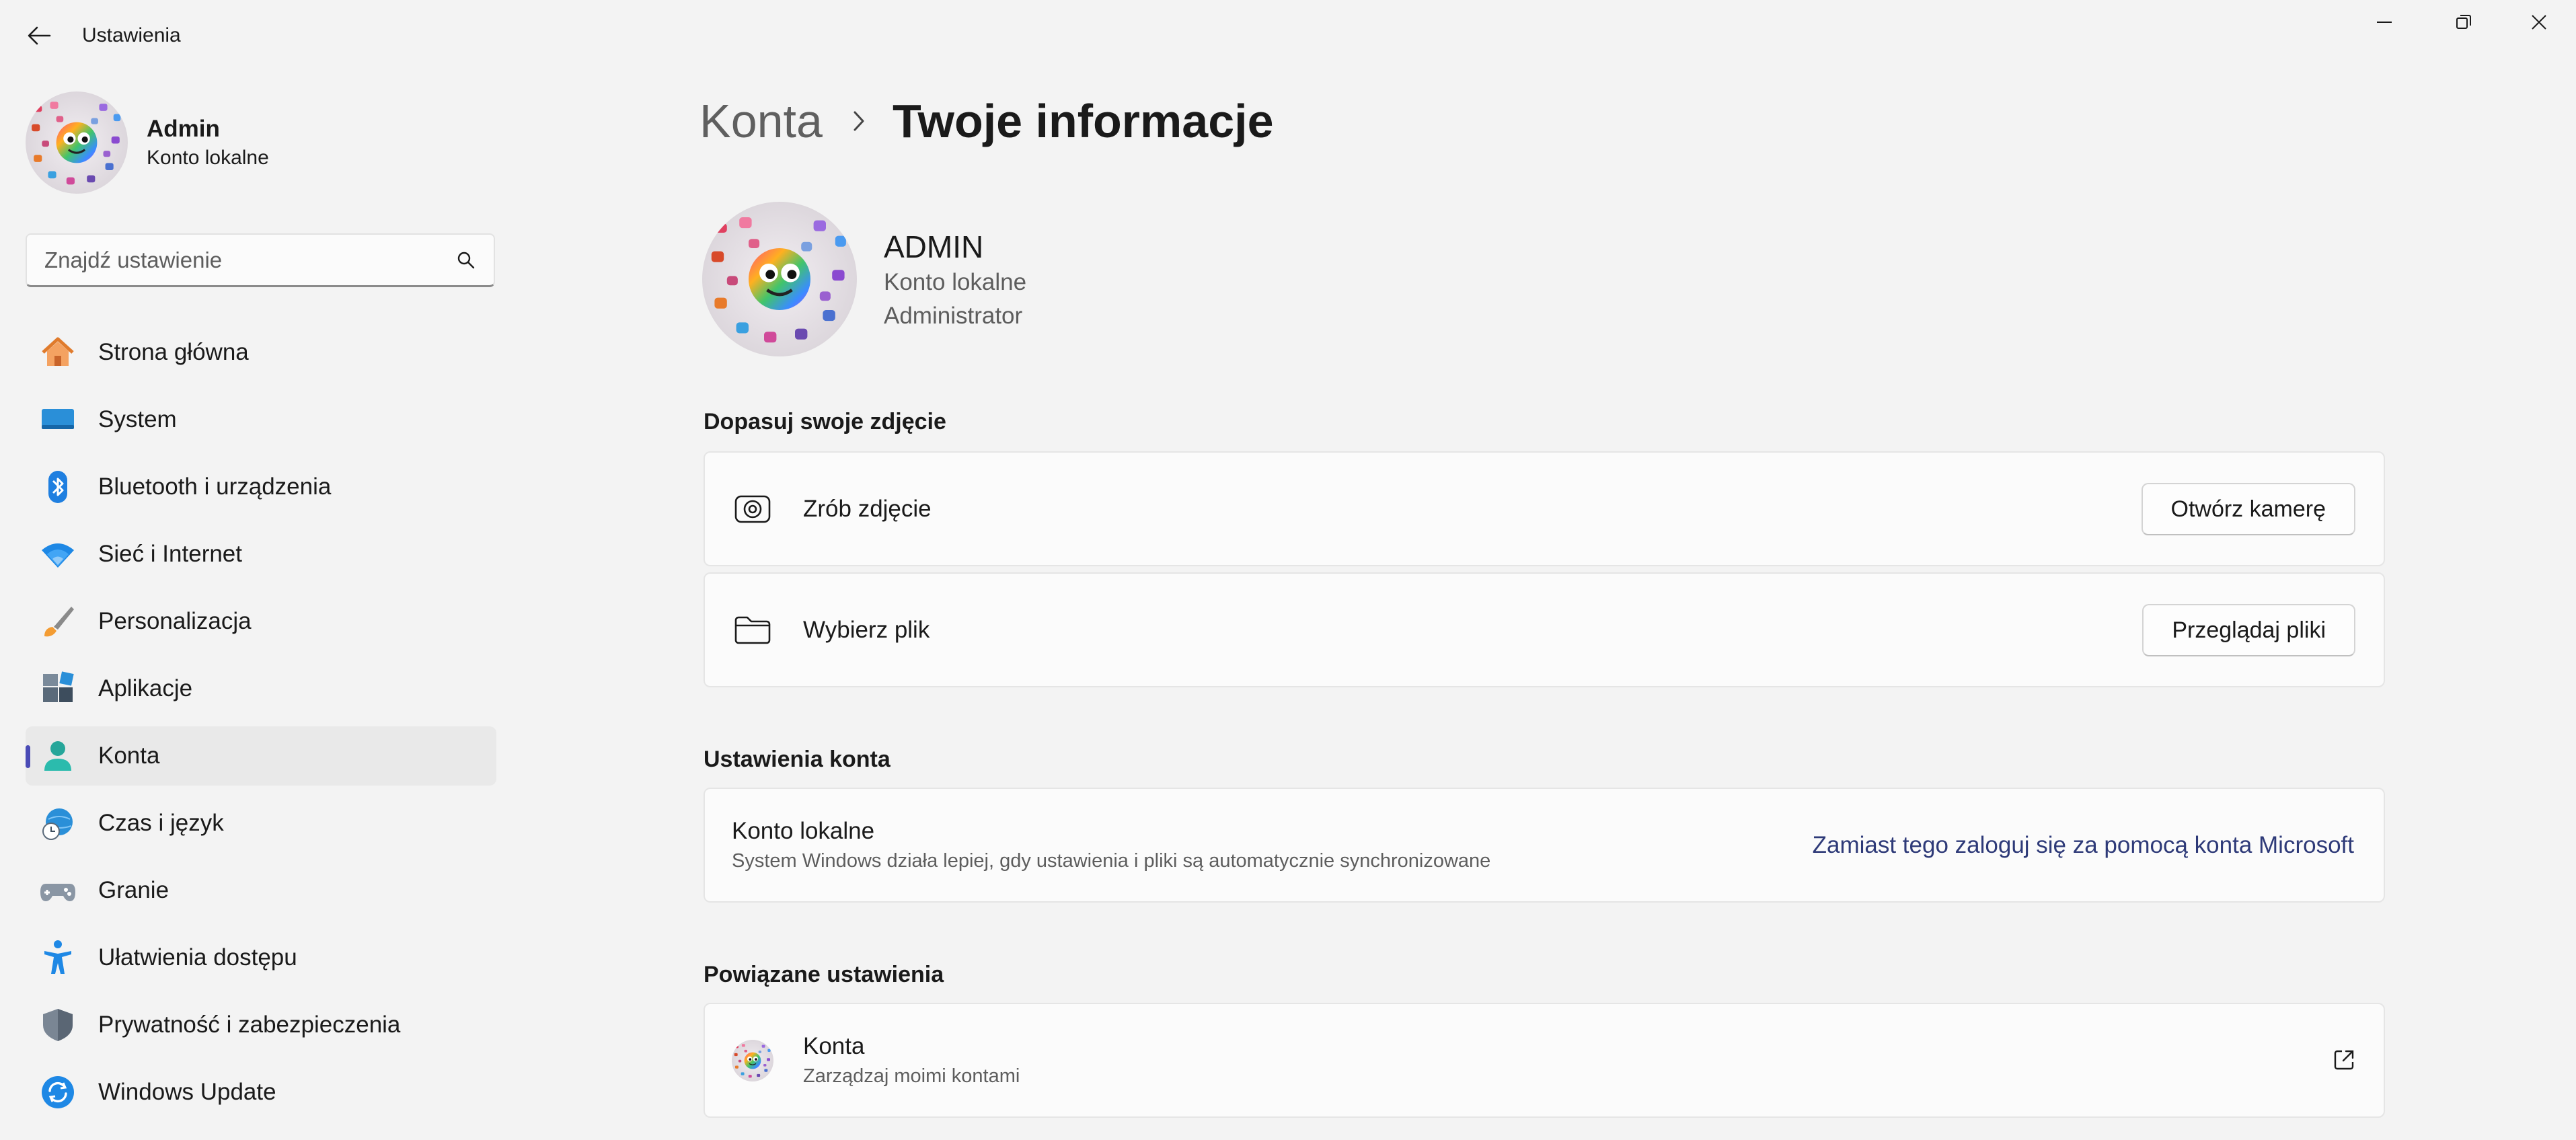  I want to click on wifi-icon, so click(58, 554).